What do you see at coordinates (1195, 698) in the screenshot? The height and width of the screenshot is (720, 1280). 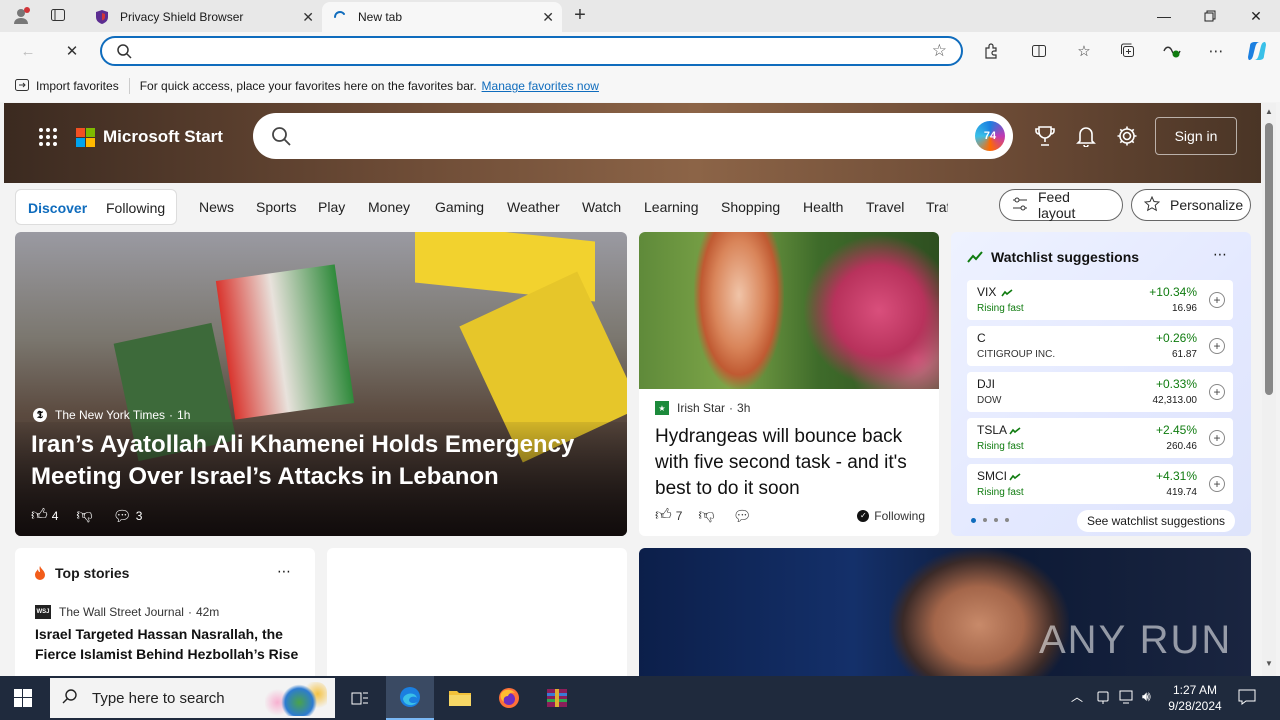 I see `clock: 1:27 AM 9/28/2024` at bounding box center [1195, 698].